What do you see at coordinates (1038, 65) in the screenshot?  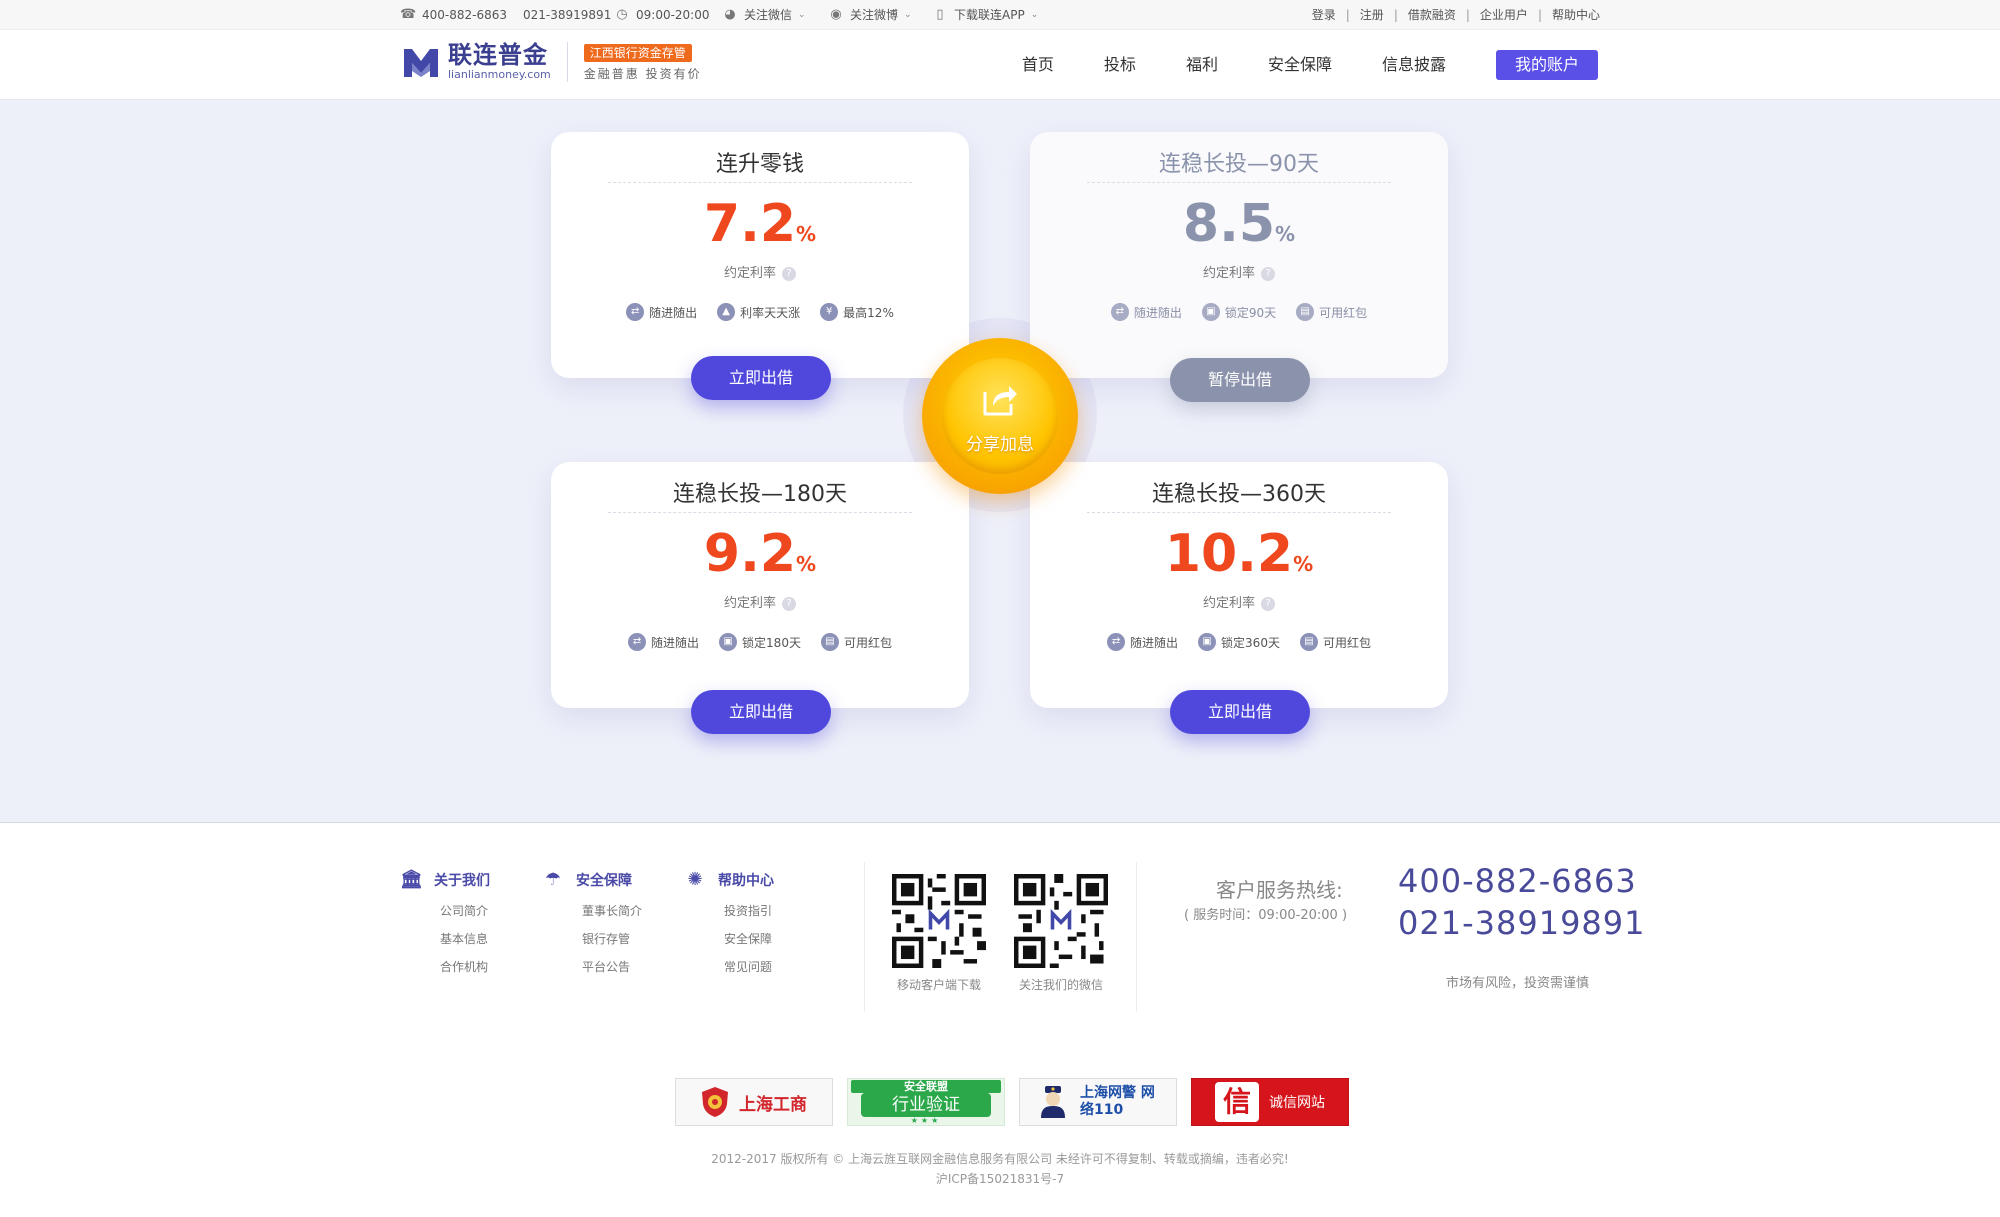 I see `nav-home: 首页` at bounding box center [1038, 65].